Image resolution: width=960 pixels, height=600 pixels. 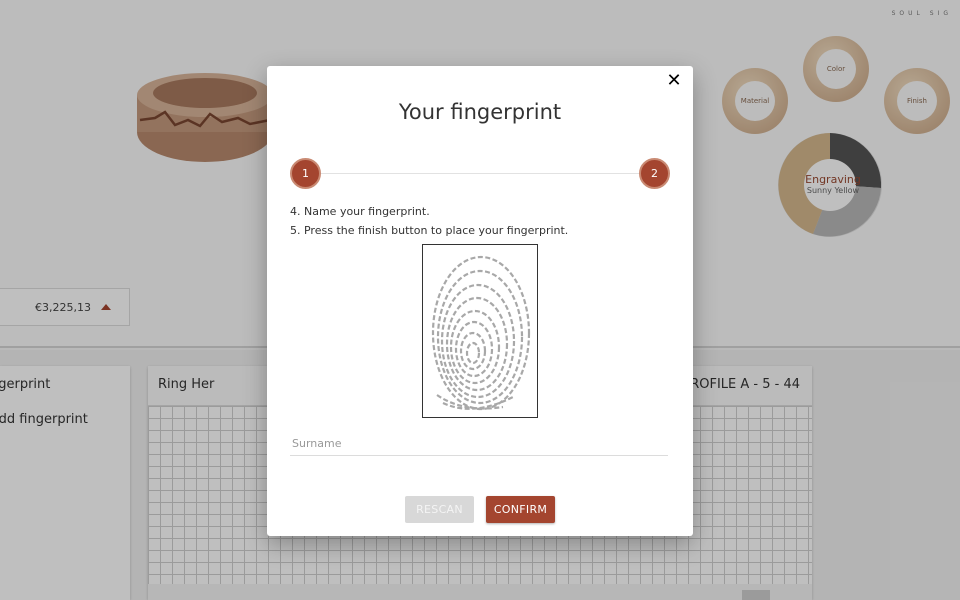 What do you see at coordinates (479, 444) in the screenshot?
I see `surname-input` at bounding box center [479, 444].